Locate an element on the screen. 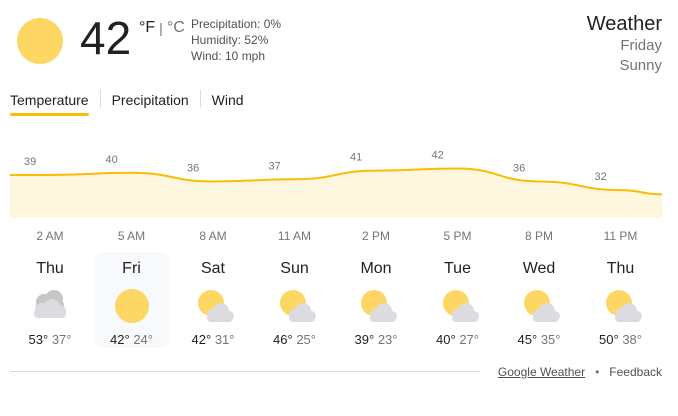 The image size is (678, 416). high-temp: 45° is located at coordinates (527, 339).